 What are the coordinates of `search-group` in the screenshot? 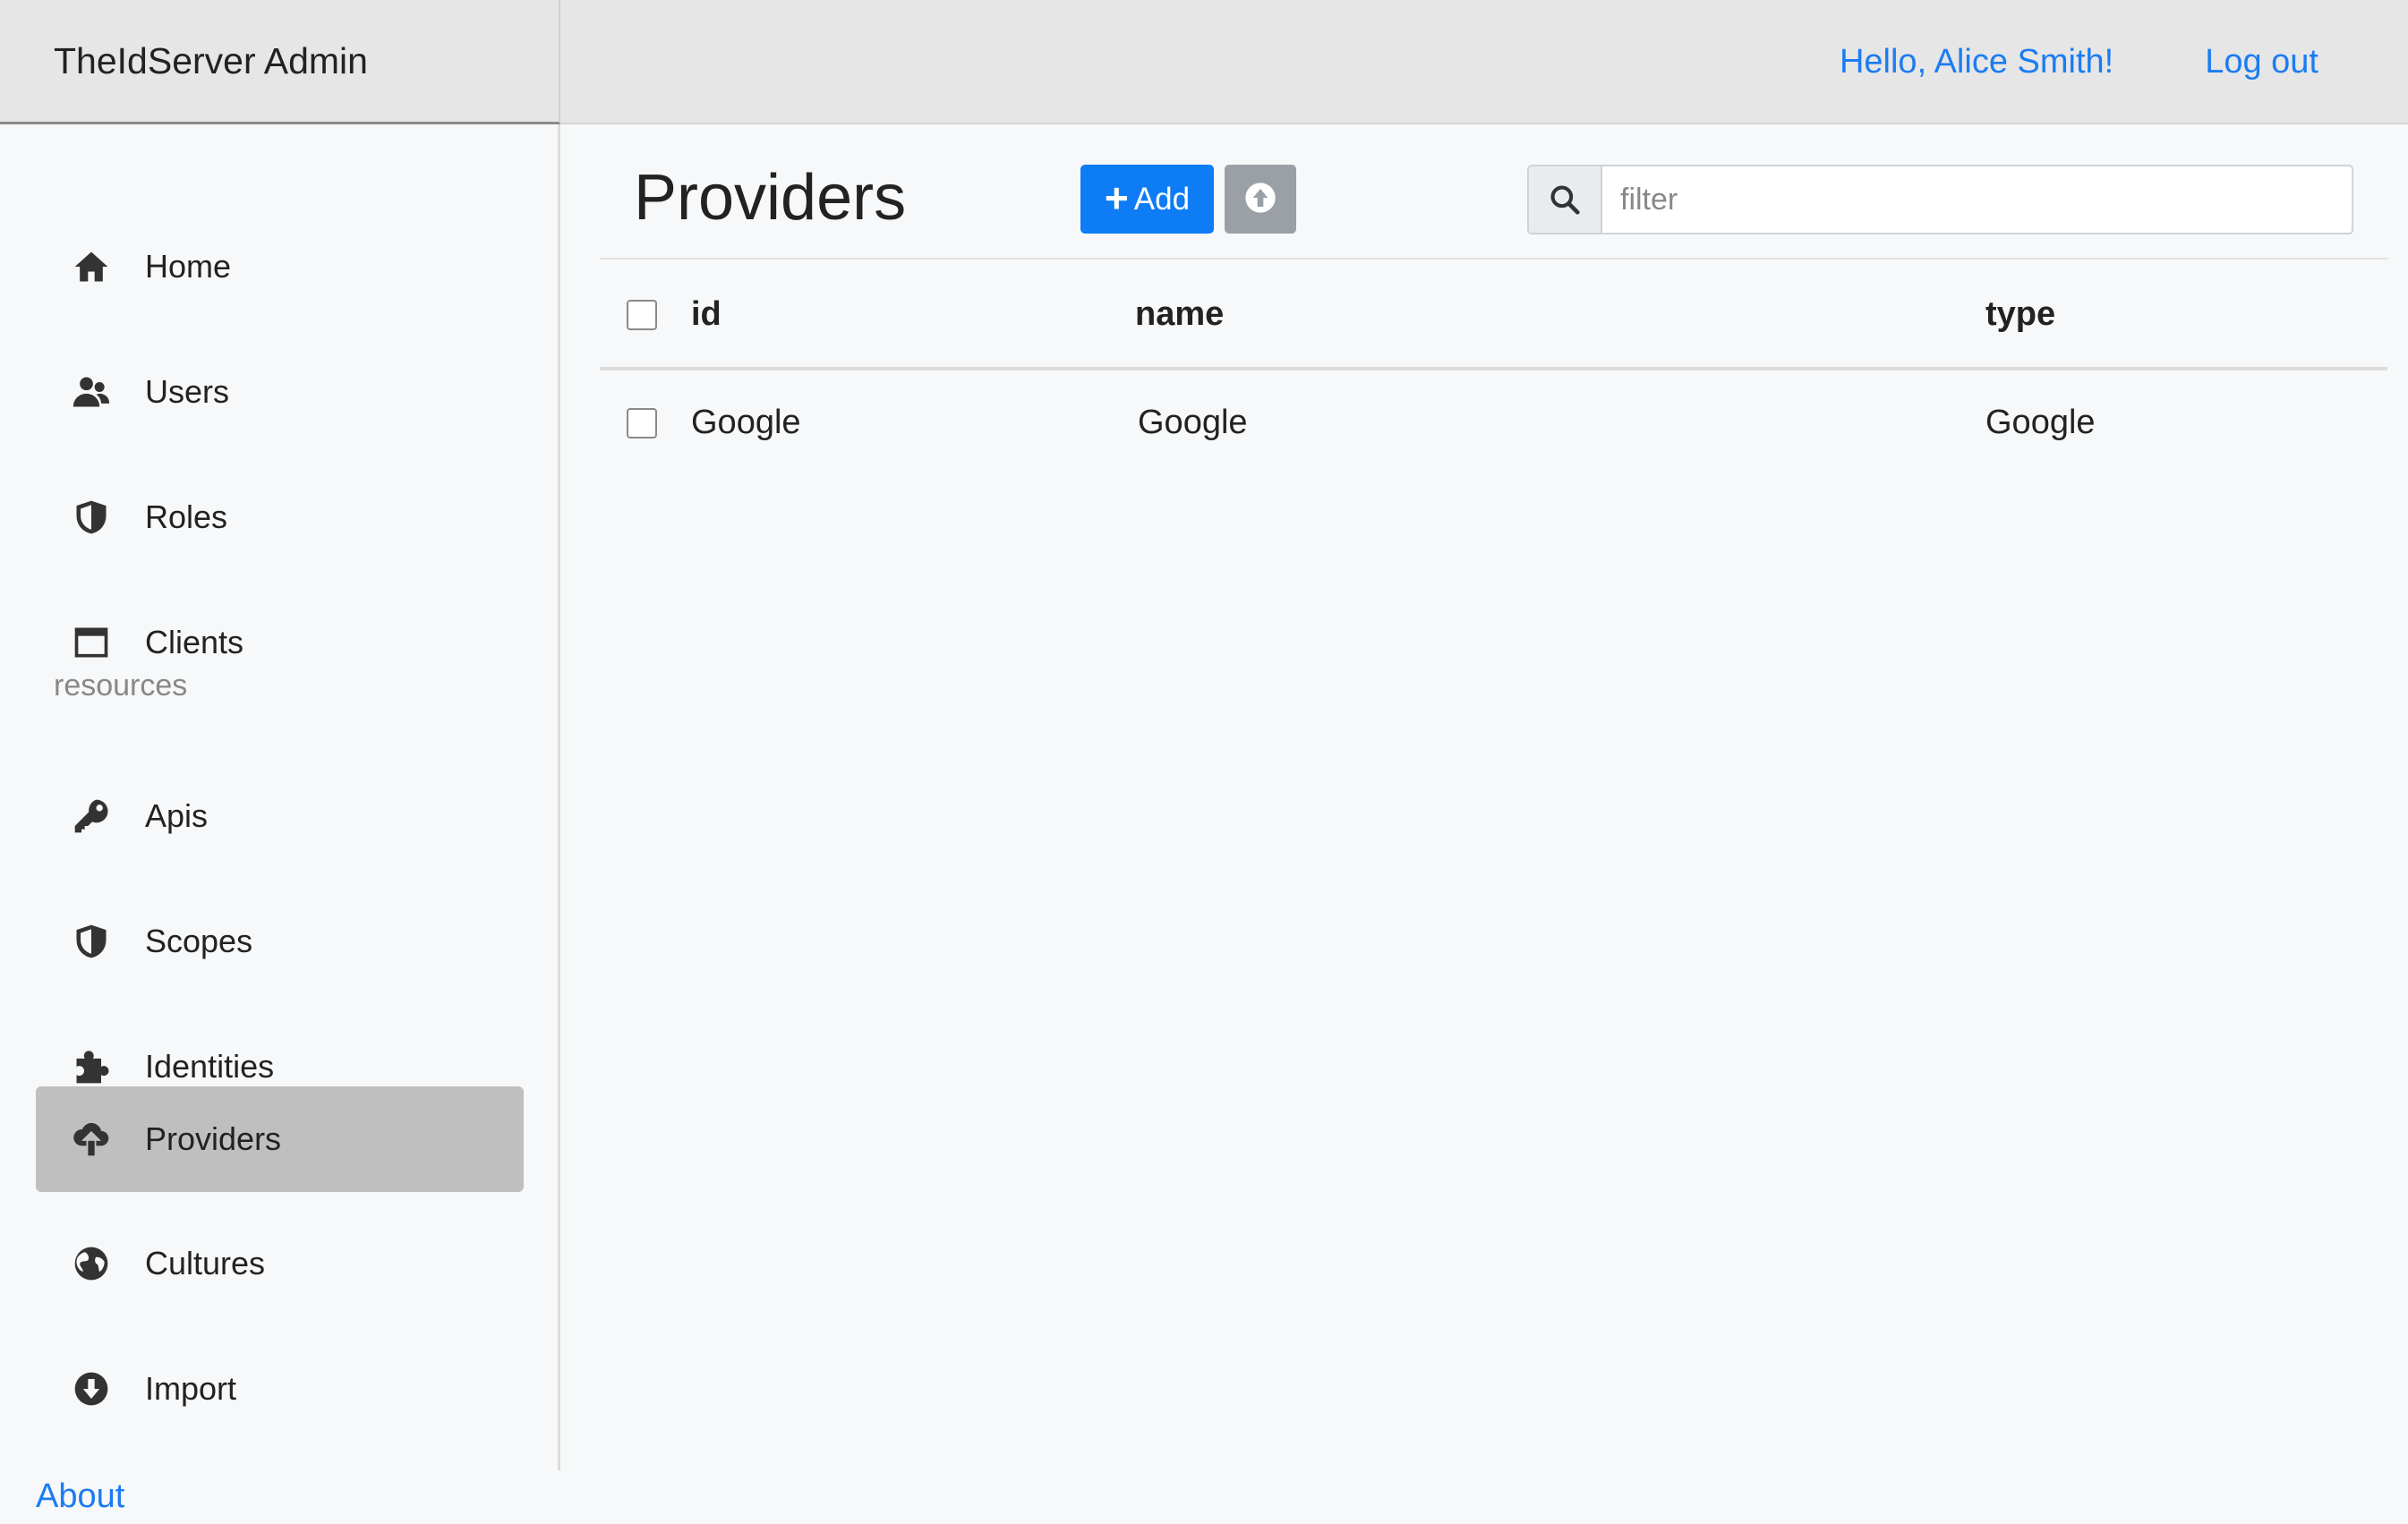 It's located at (1940, 199).